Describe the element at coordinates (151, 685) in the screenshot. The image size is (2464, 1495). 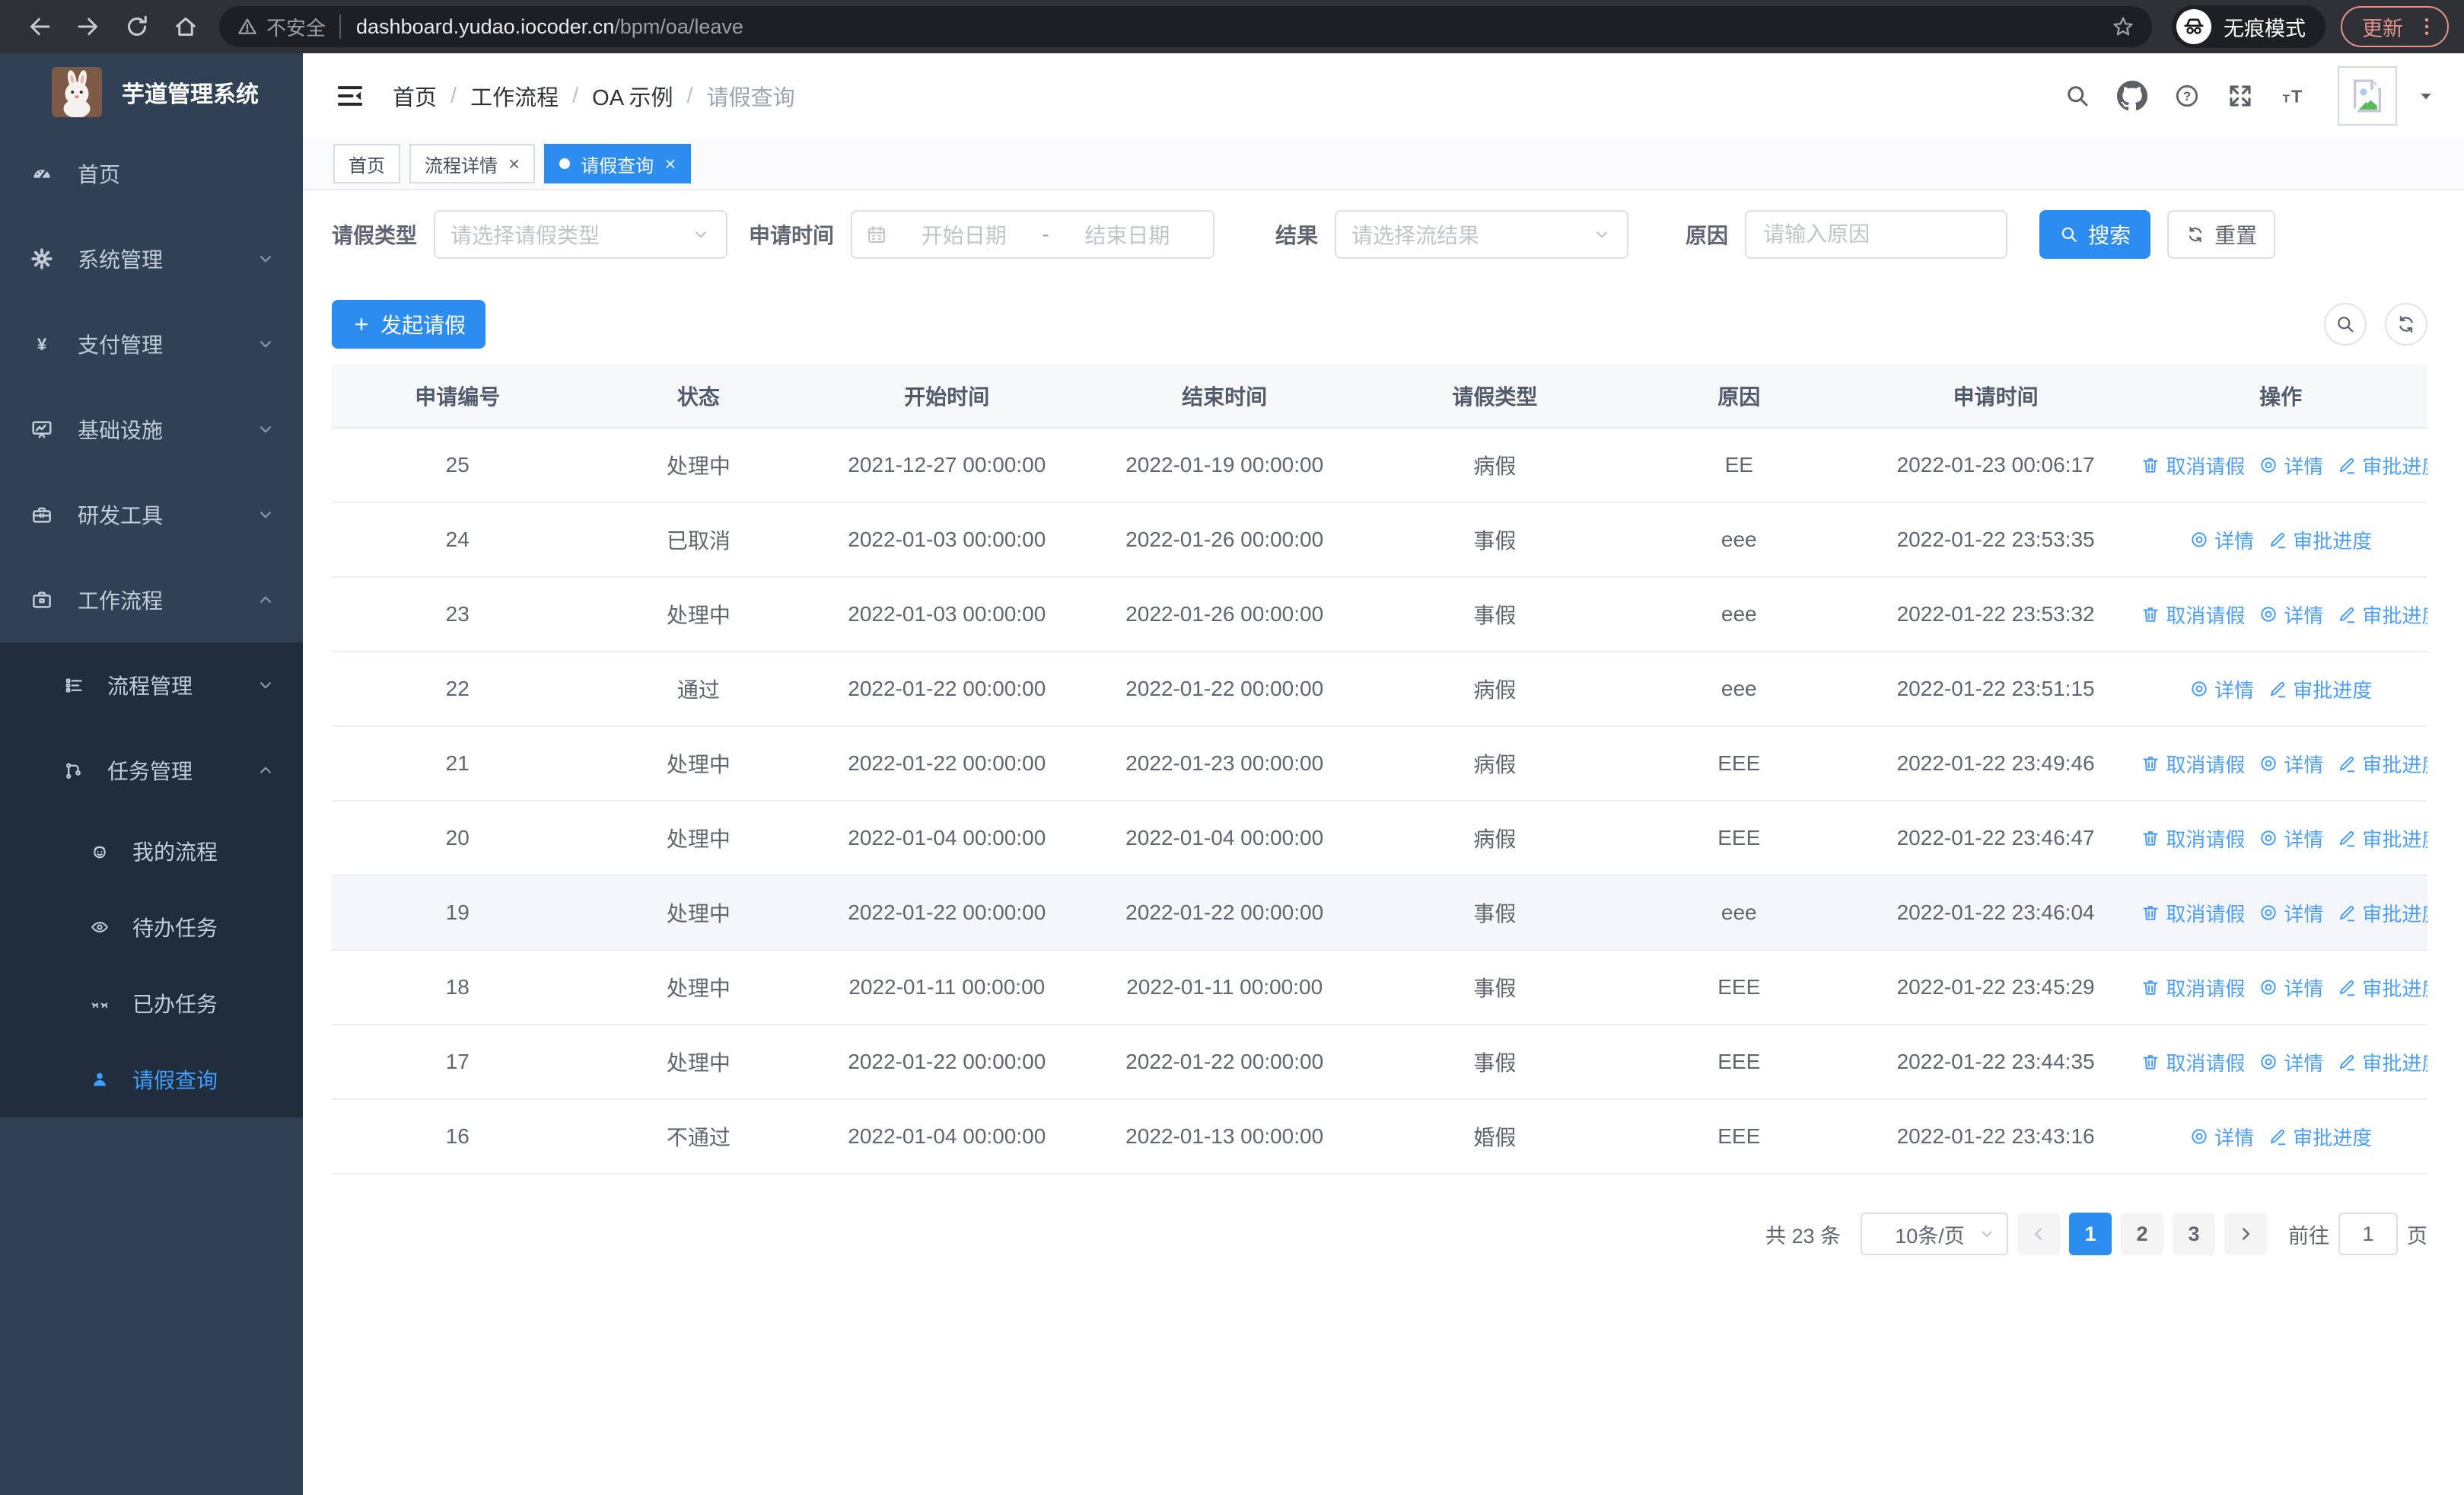
I see `sidebar-item-process-mgmt: 流程管理` at that location.